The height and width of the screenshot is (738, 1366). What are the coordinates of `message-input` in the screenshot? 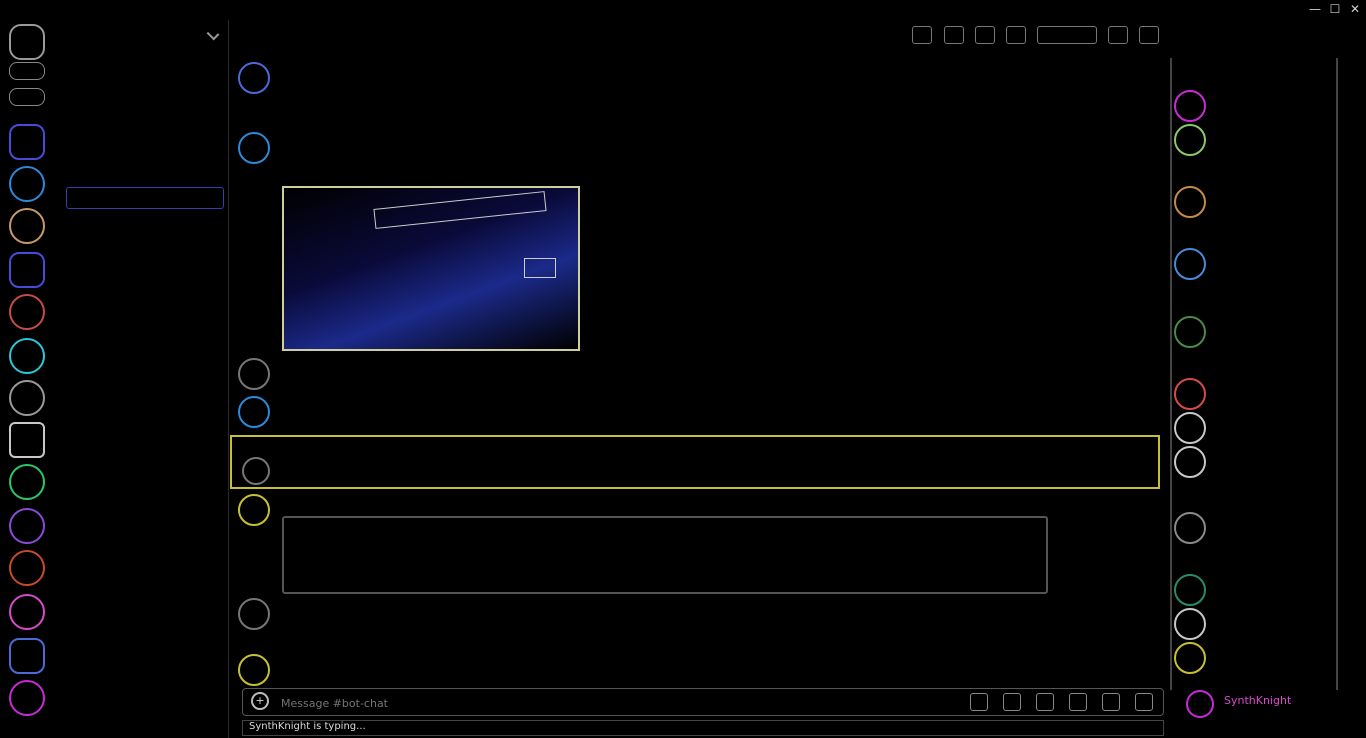 It's located at (581, 703).